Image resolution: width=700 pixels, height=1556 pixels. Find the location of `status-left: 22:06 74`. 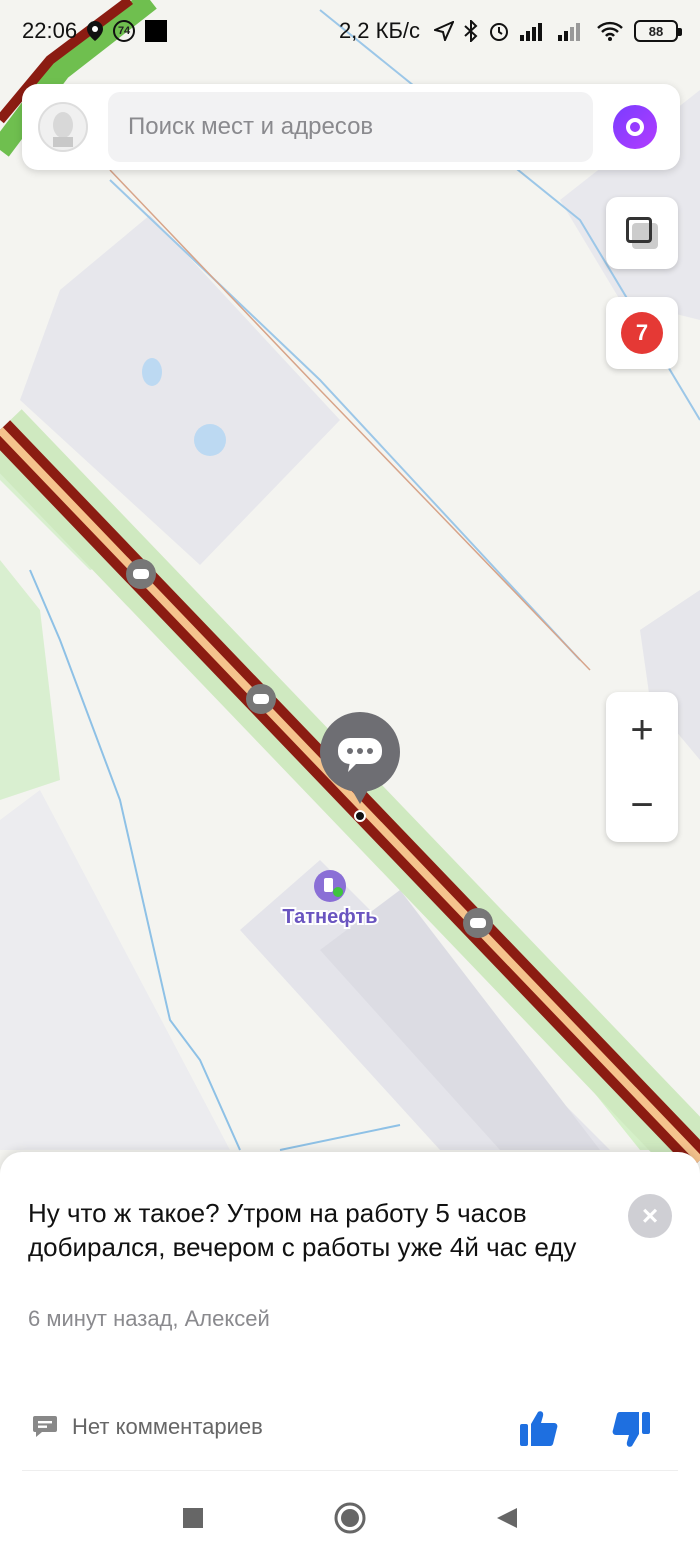

status-left: 22:06 74 is located at coordinates (95, 31).